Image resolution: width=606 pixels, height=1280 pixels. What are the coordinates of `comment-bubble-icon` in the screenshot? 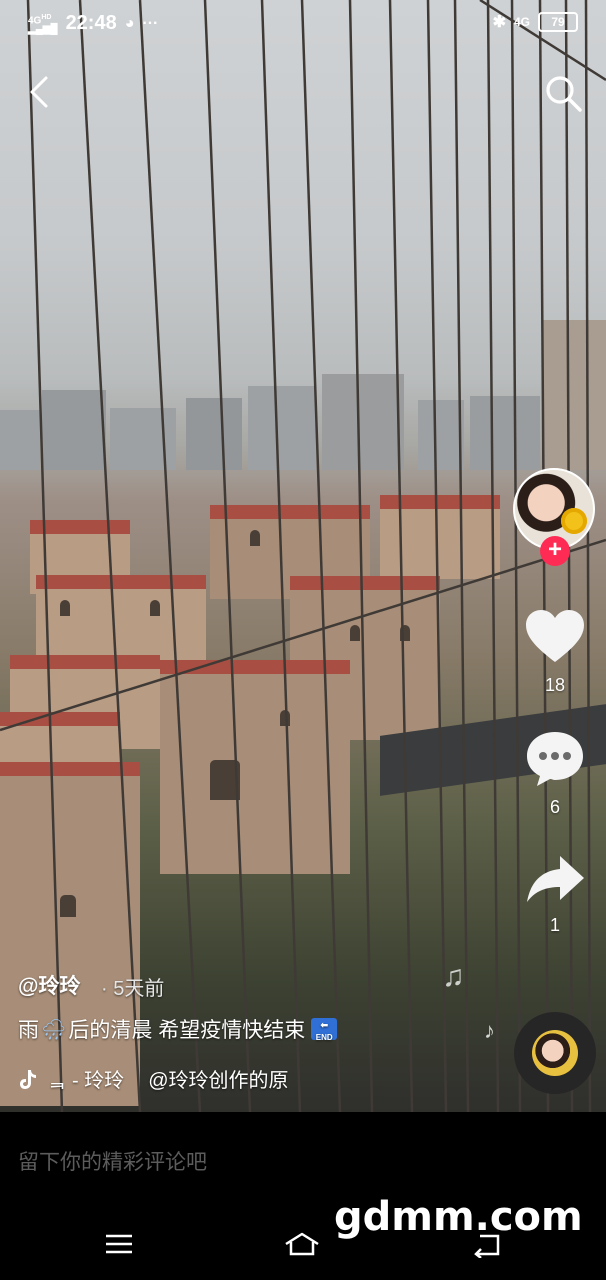 It's located at (555, 759).